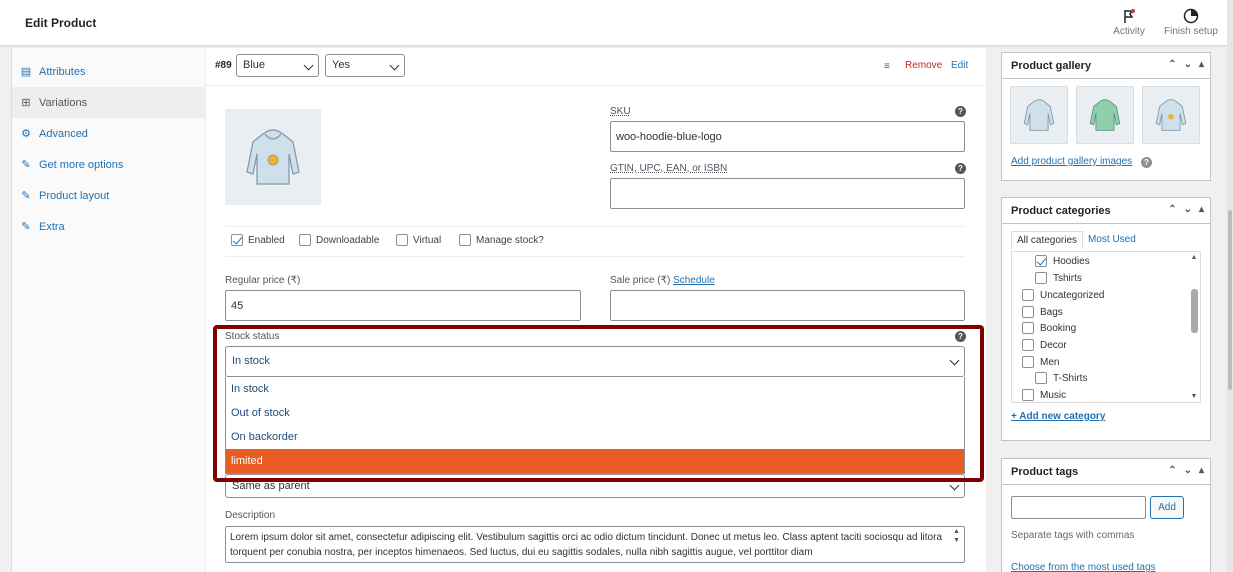  What do you see at coordinates (1053, 395) in the screenshot?
I see `category-label: Music` at bounding box center [1053, 395].